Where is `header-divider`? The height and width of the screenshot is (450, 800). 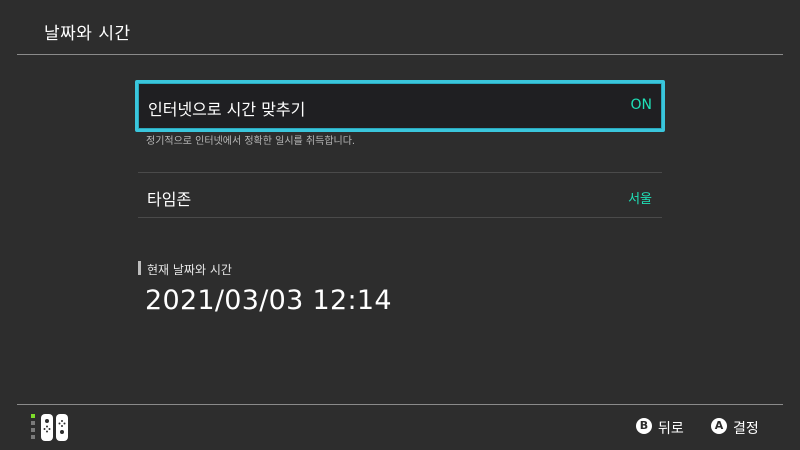
header-divider is located at coordinates (400, 54).